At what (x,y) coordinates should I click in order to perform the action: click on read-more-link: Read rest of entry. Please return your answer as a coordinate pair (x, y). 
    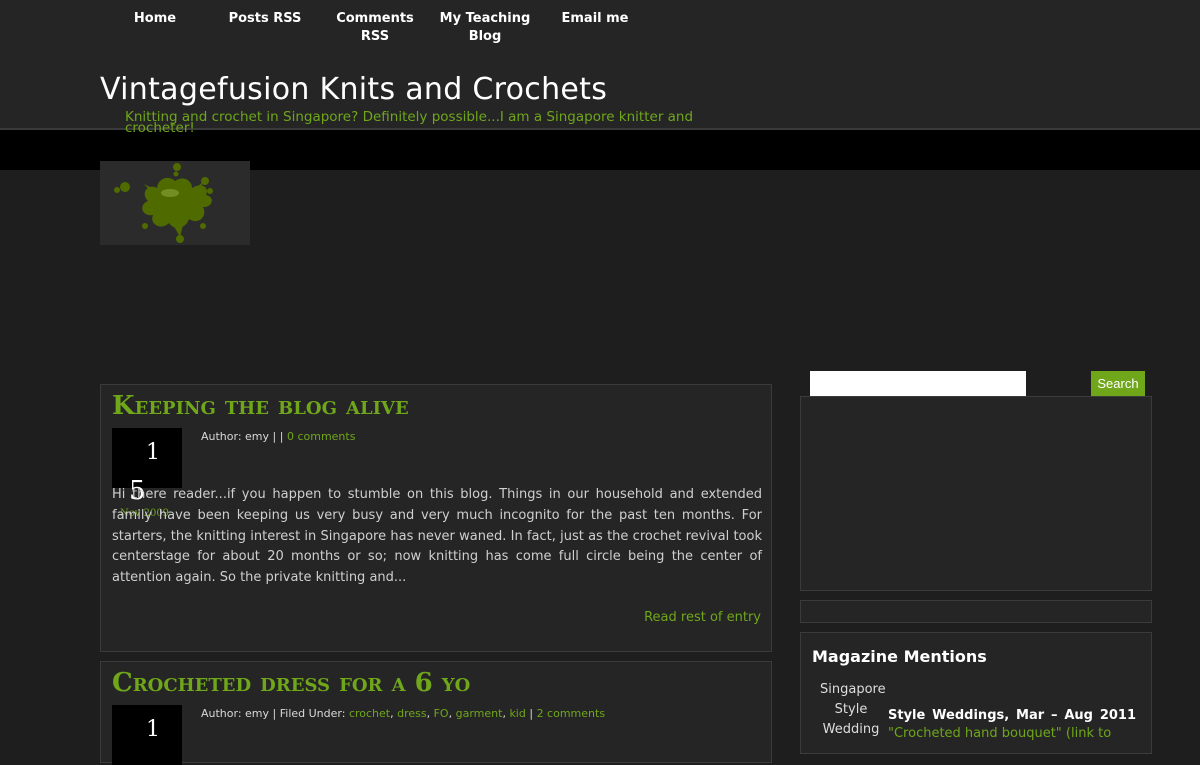
    Looking at the image, I should click on (702, 617).